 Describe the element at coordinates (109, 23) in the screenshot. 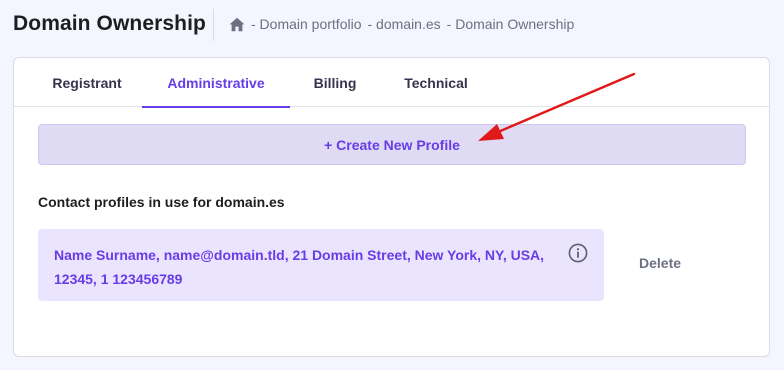

I see `page-title: Domain Ownership` at that location.